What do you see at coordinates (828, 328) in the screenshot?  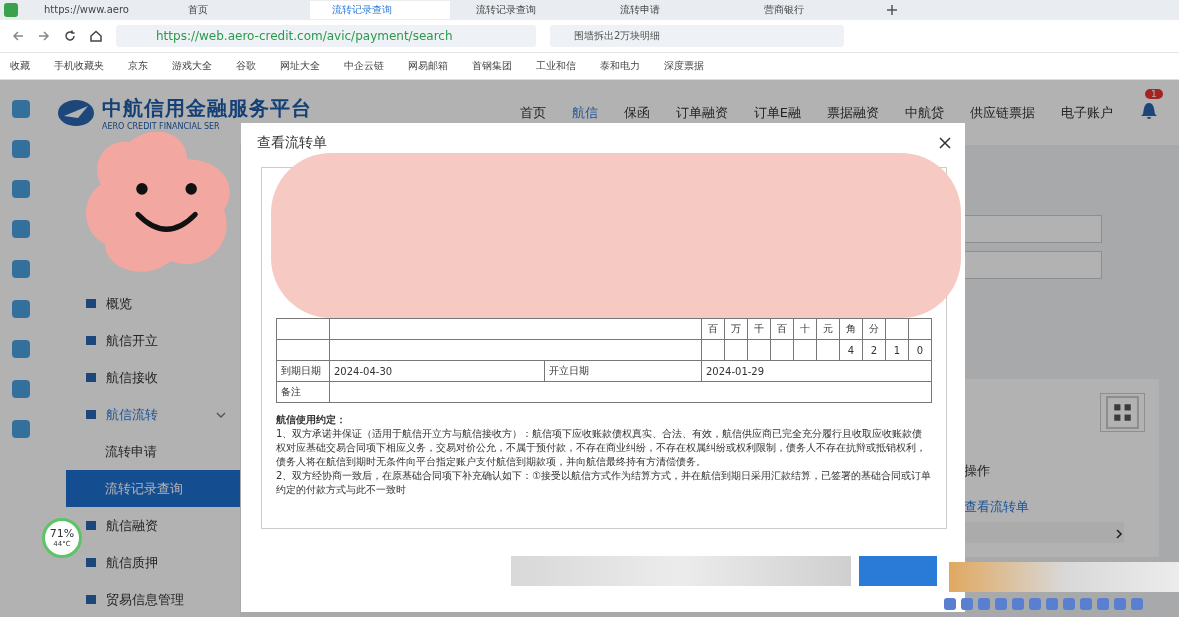 I see `digit-header: 元` at bounding box center [828, 328].